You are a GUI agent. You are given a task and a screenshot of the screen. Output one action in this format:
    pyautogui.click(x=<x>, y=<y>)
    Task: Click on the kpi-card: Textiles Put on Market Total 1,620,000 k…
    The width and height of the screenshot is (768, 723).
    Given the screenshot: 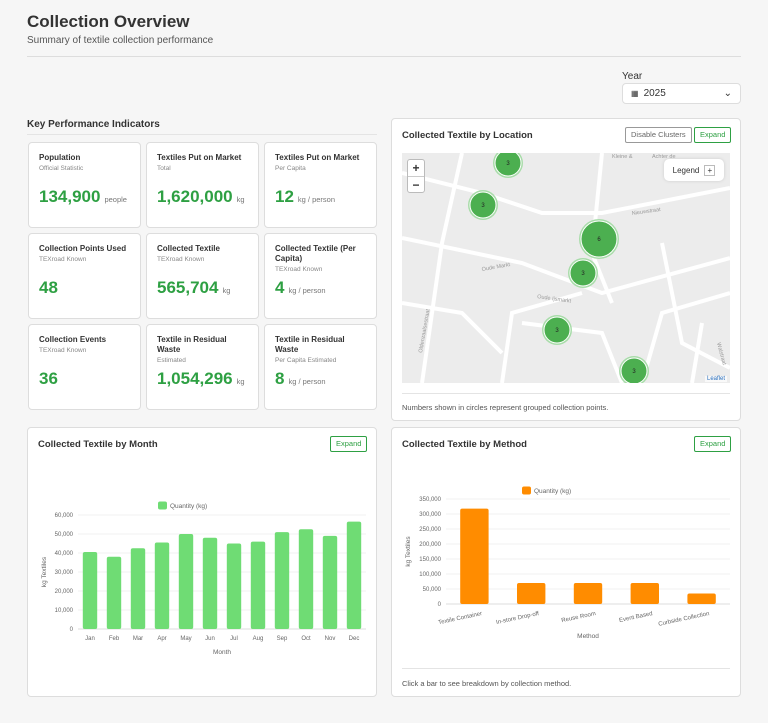 What is the action you would take?
    pyautogui.click(x=202, y=185)
    